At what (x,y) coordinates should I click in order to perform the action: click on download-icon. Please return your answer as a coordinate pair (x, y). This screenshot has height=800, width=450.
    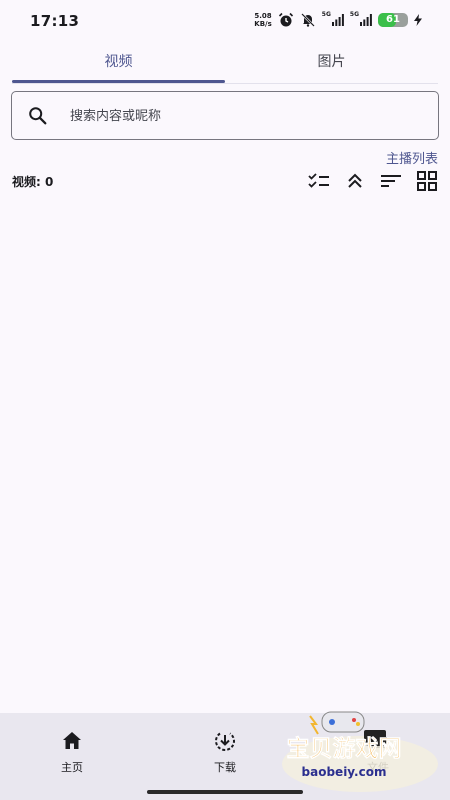
    Looking at the image, I should click on (225, 741).